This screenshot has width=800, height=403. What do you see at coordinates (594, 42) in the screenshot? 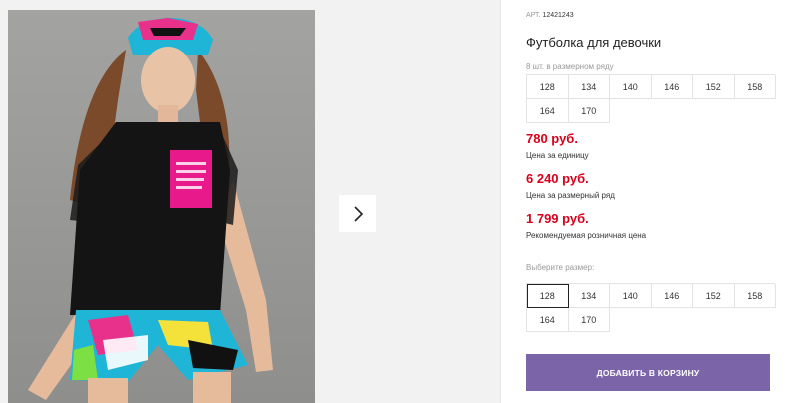
I see `product-title: Футболка для девочки` at bounding box center [594, 42].